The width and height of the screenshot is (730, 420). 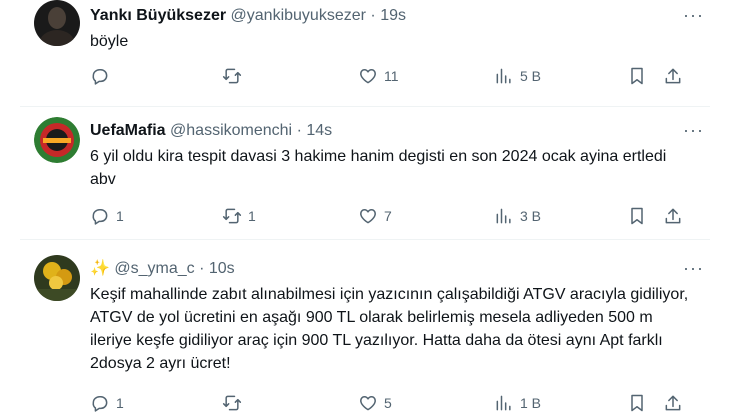 I want to click on tweet-text: böyle, so click(x=109, y=41).